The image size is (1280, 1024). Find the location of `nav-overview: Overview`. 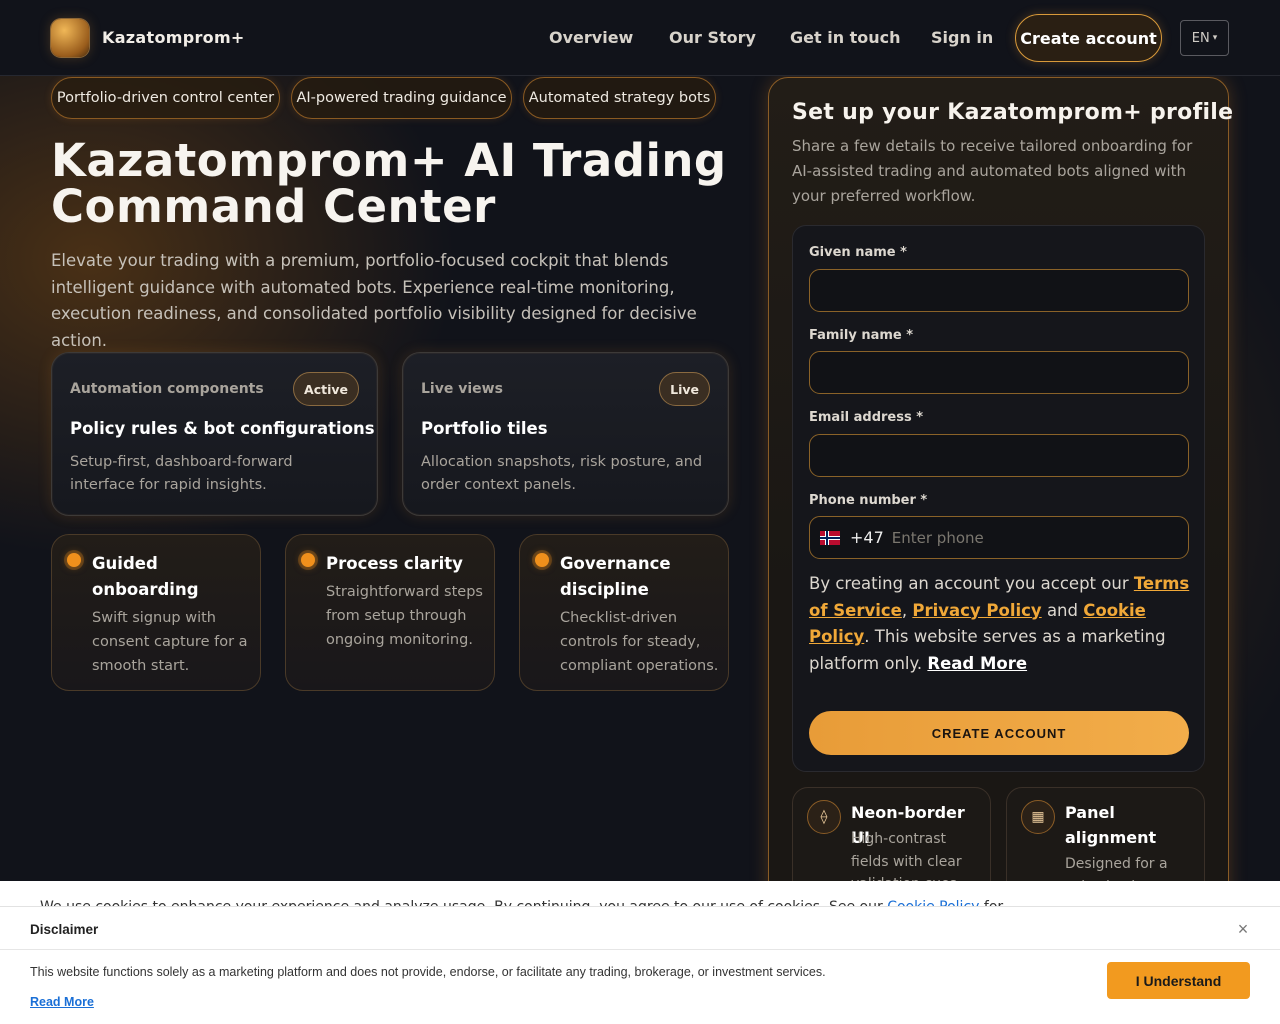

nav-overview: Overview is located at coordinates (591, 37).